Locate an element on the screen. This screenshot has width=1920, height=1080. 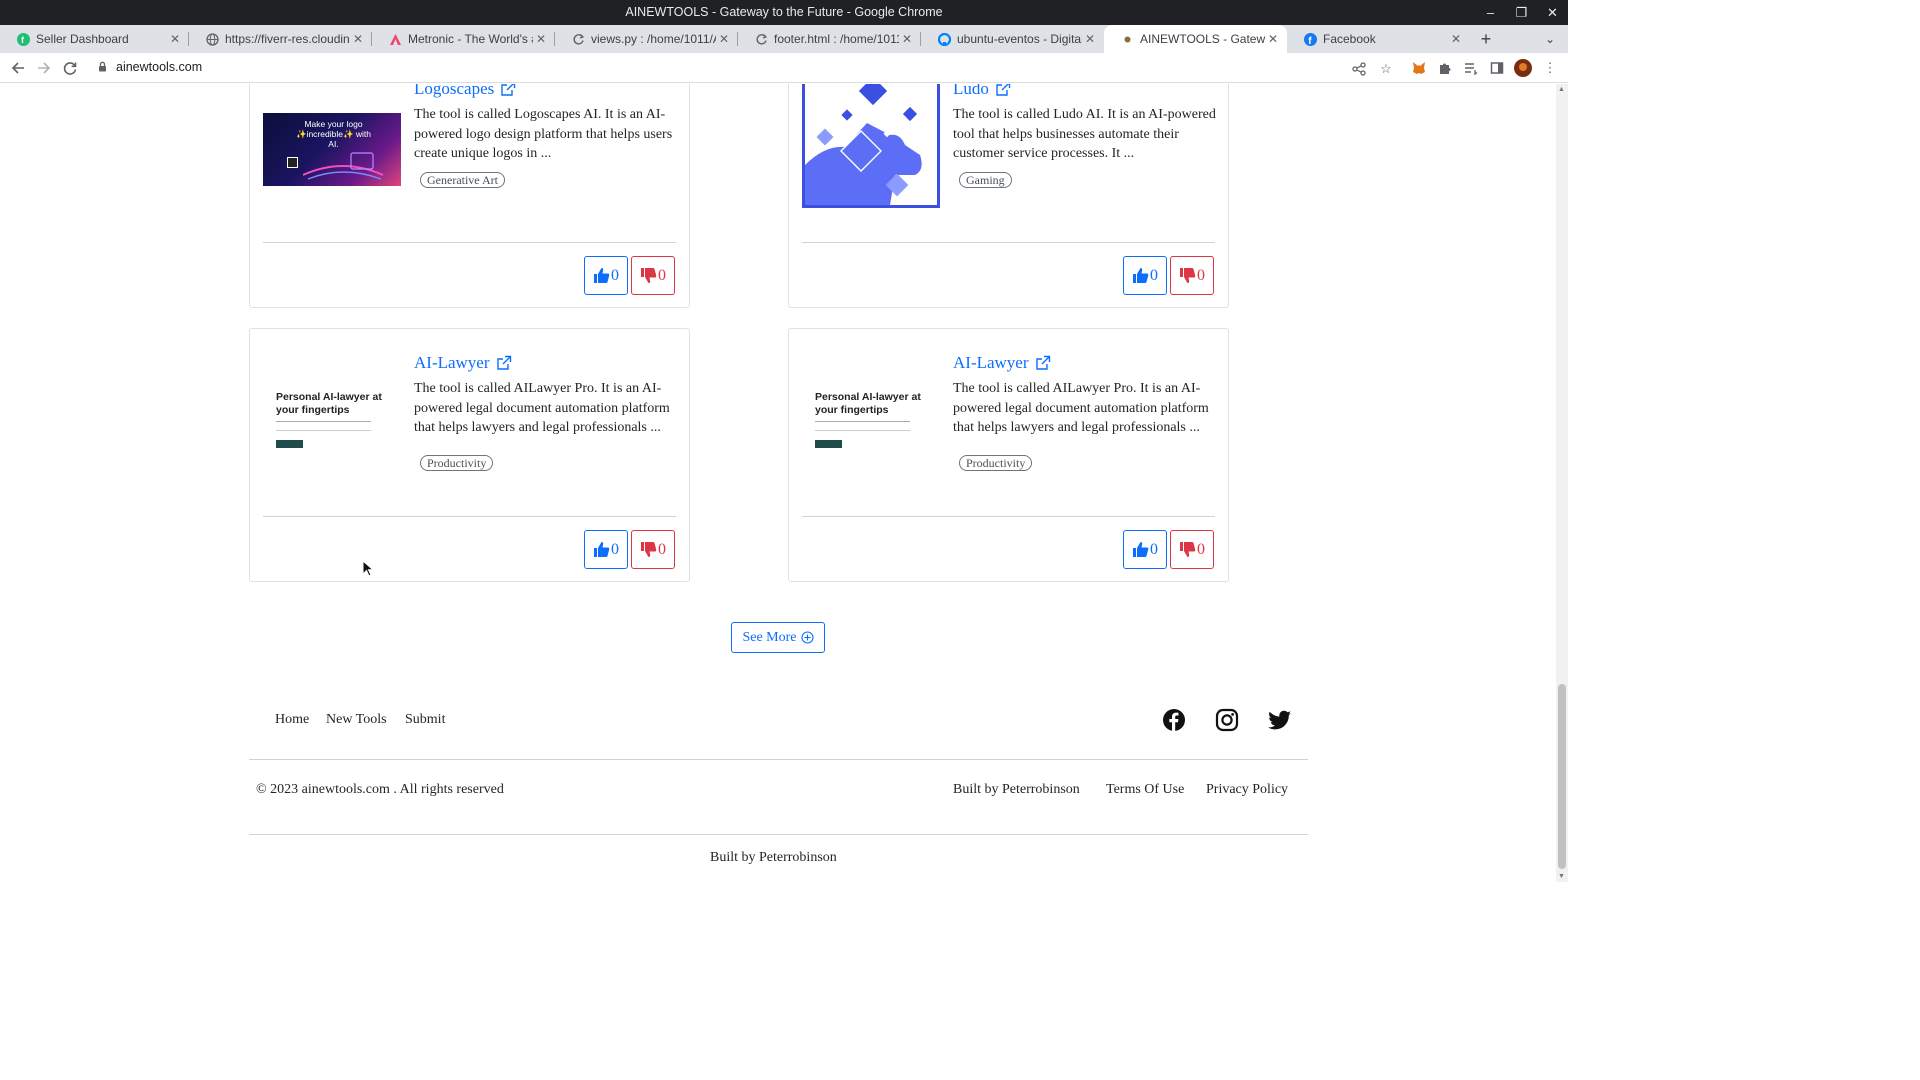
footer-divider is located at coordinates (778, 759).